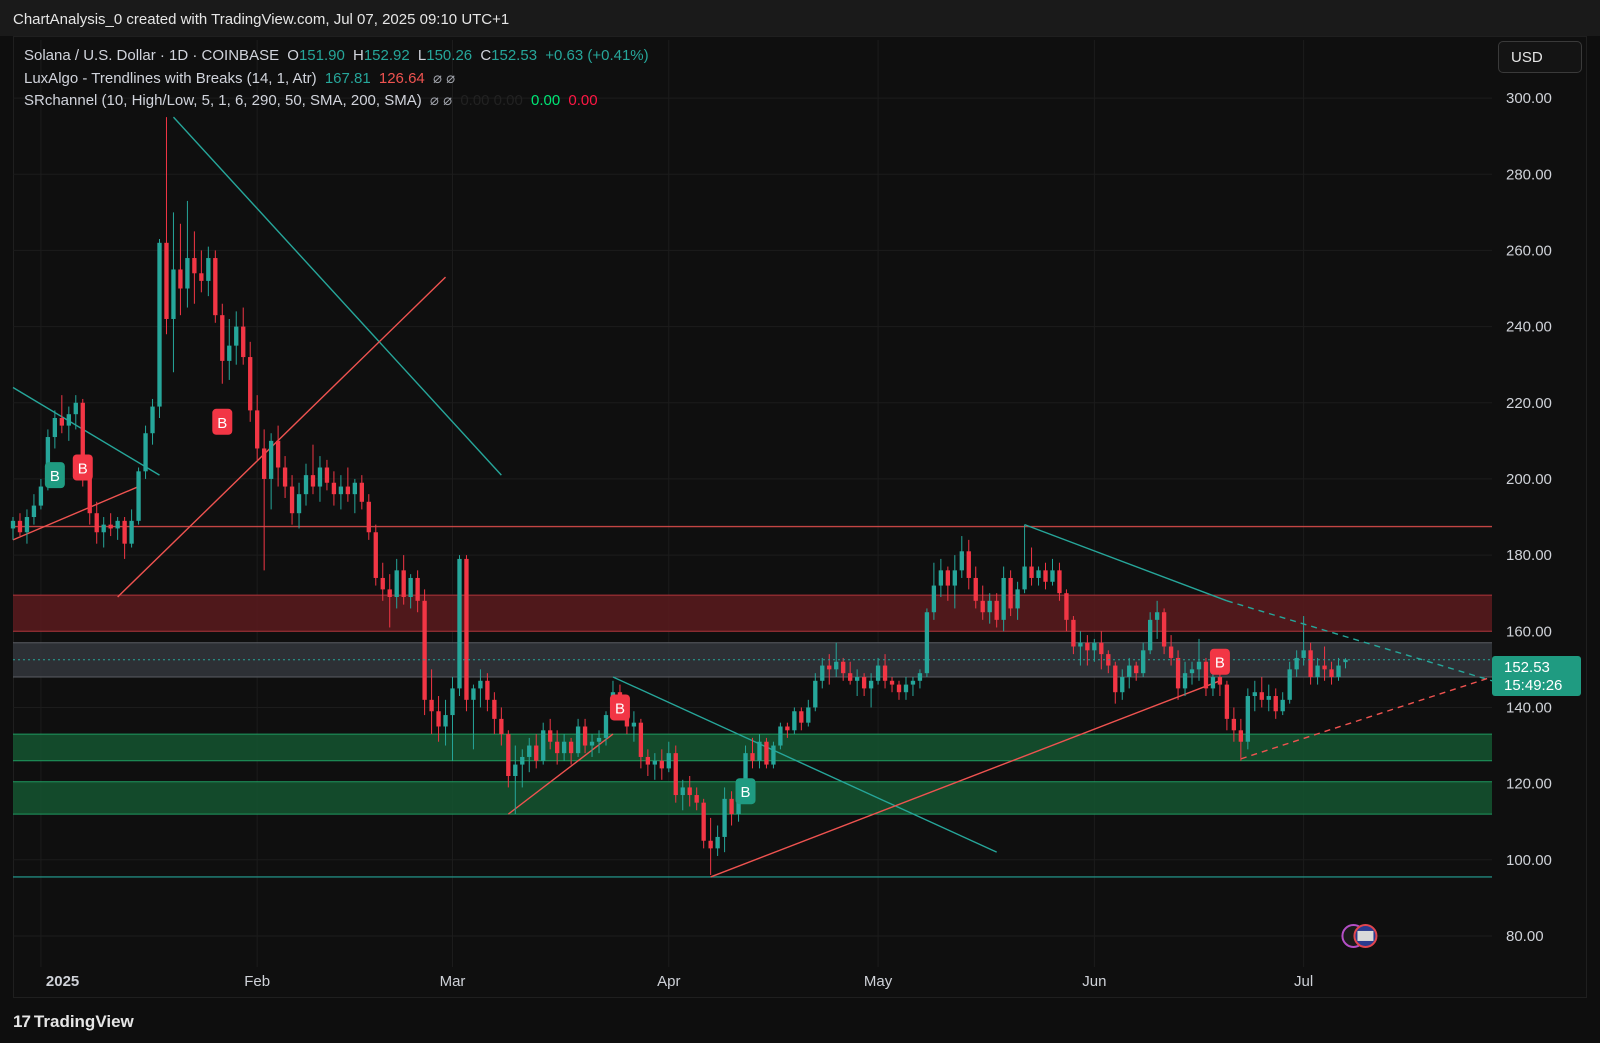  I want to click on open-value: 151.90, so click(321, 55).